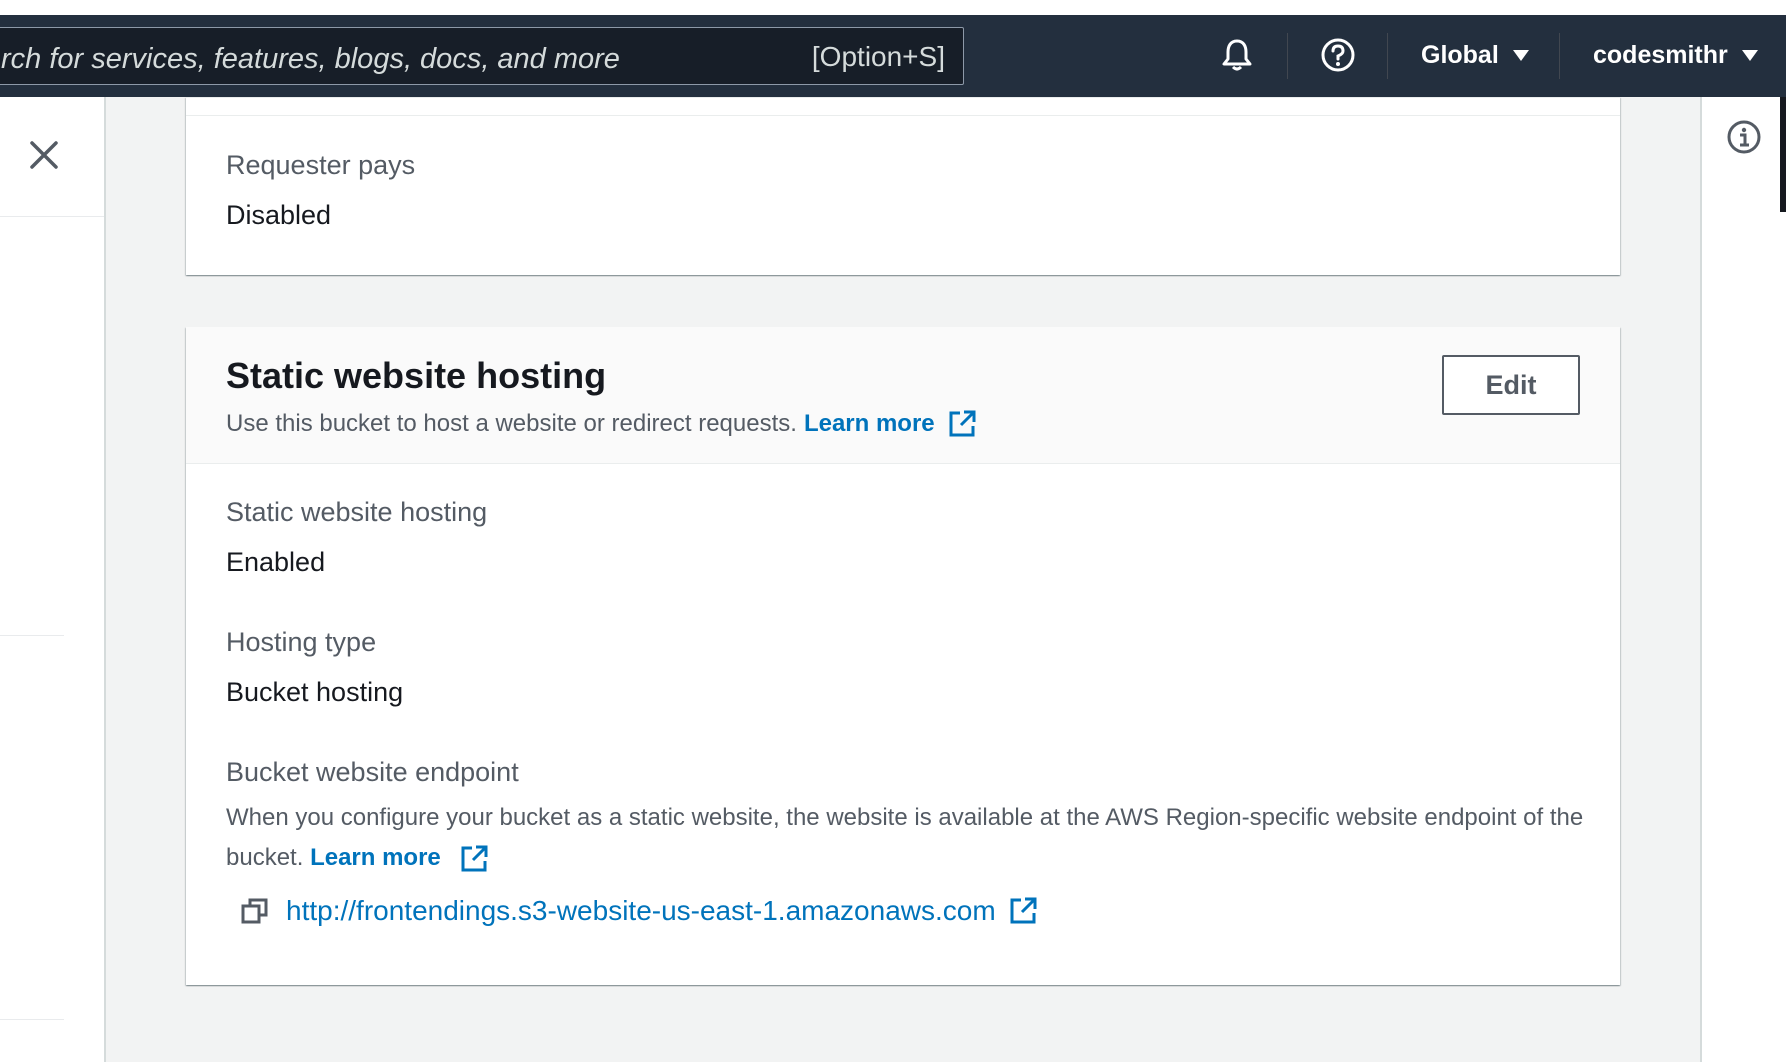  What do you see at coordinates (53, 579) in the screenshot?
I see `left-navigation-panel` at bounding box center [53, 579].